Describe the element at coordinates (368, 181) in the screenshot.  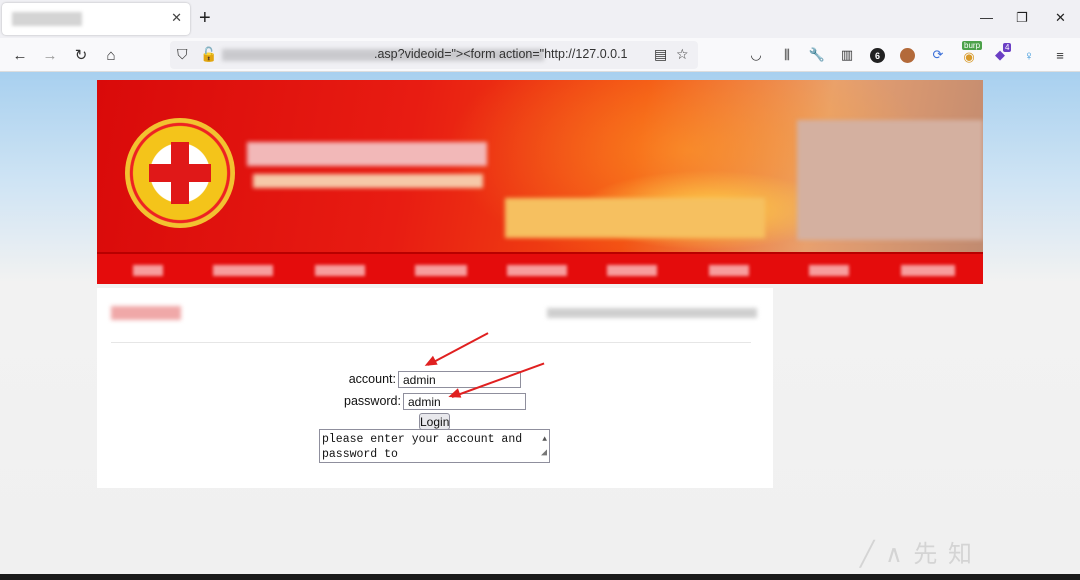
I see `site-subtitle-redacted` at that location.